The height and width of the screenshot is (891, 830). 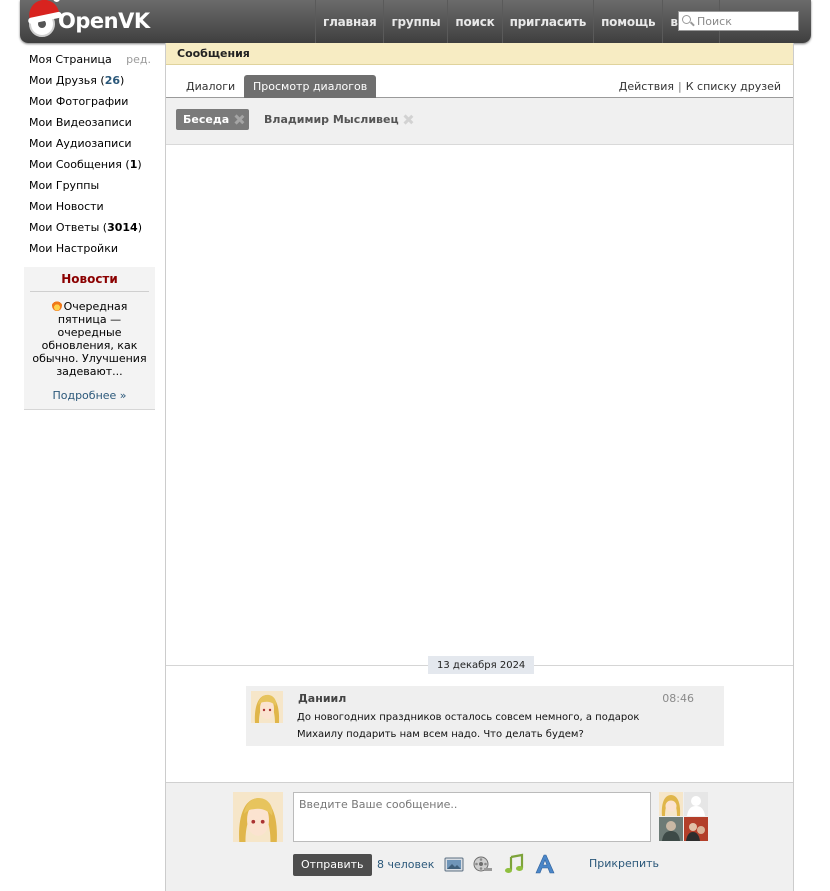 I want to click on avatar, so click(x=267, y=707).